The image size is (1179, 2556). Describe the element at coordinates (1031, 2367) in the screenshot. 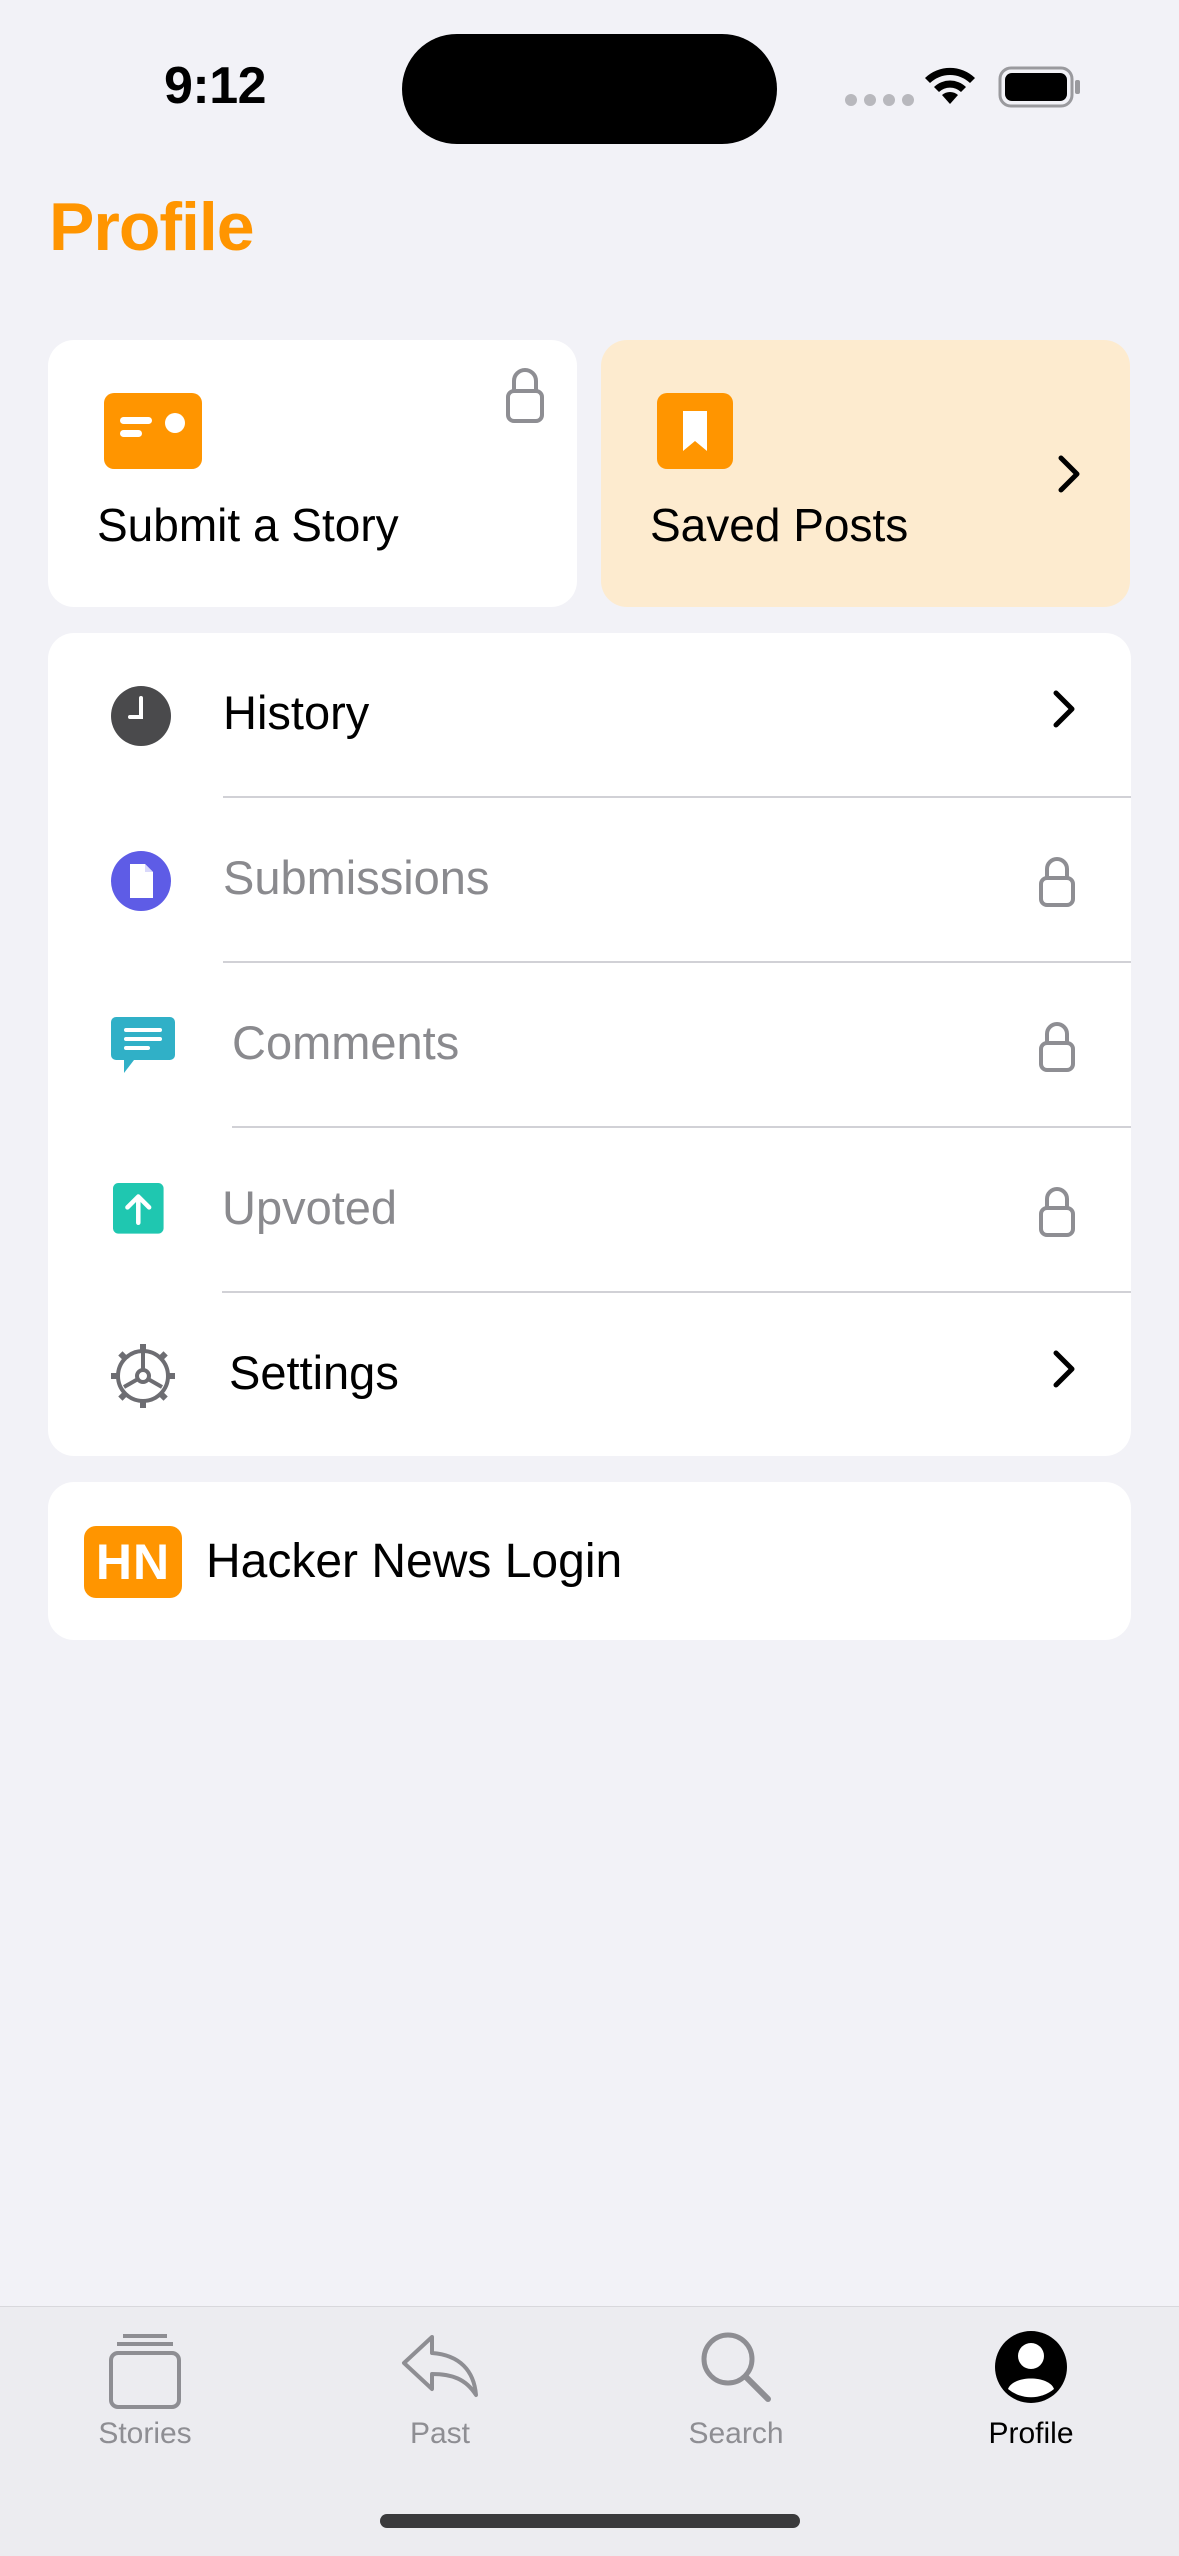

I see `person-circle-icon` at that location.